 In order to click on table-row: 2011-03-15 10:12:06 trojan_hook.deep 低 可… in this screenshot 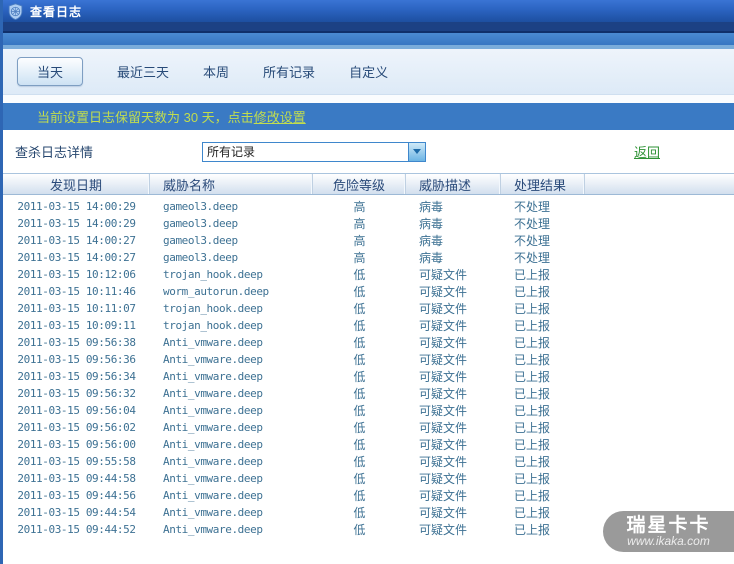, I will do `click(368, 274)`.